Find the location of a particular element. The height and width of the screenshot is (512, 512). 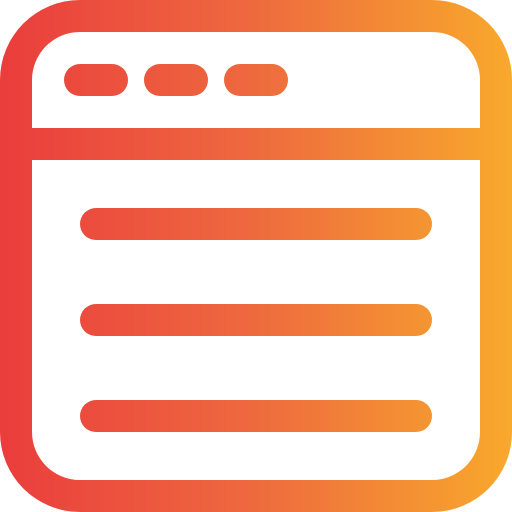

title-bar-divider is located at coordinates (256, 144).